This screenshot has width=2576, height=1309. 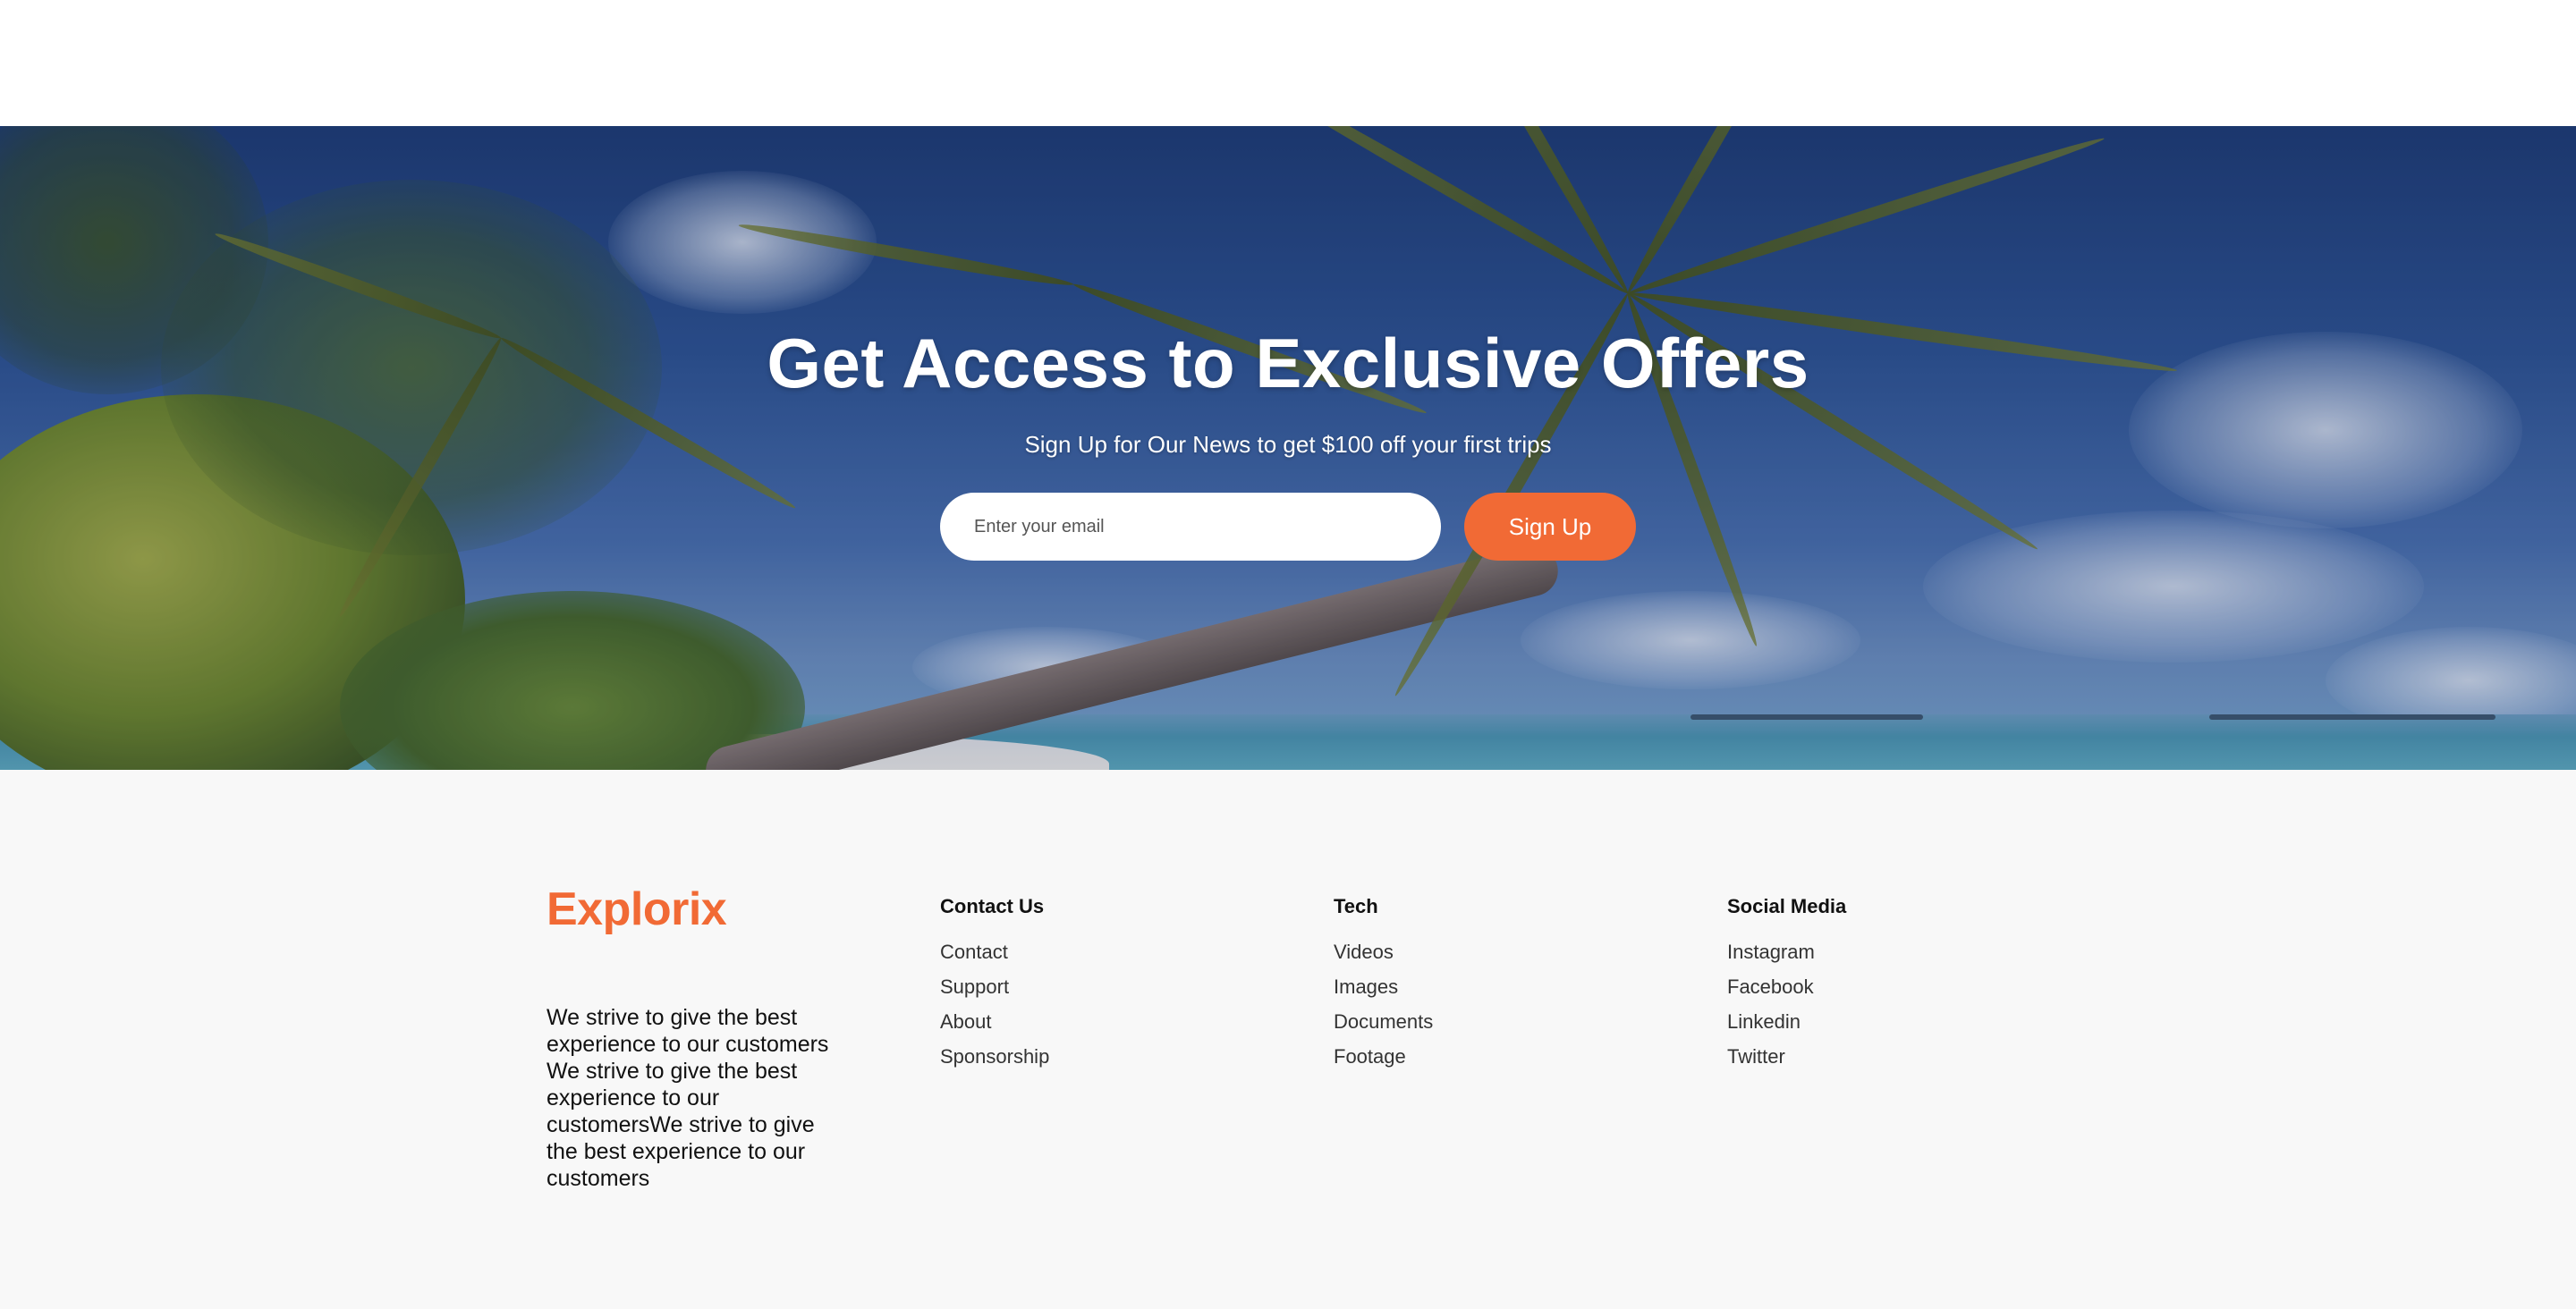 I want to click on footer-link-documents: Documents, so click(x=1530, y=1021).